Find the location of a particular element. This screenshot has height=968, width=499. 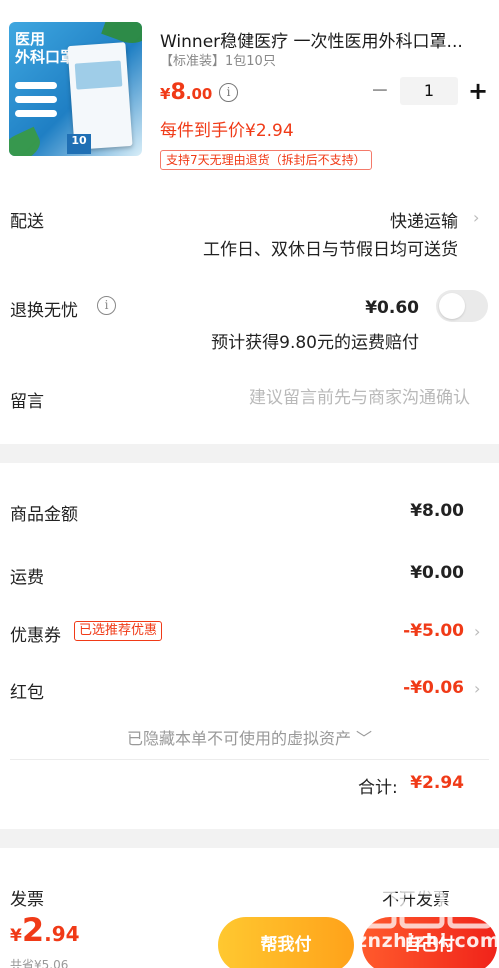

return-insurance-price: ¥0.60 is located at coordinates (392, 308).